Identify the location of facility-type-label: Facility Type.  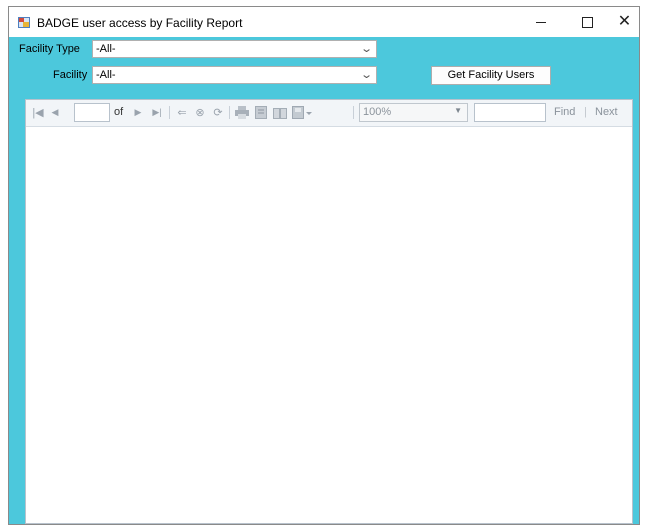
(49, 49).